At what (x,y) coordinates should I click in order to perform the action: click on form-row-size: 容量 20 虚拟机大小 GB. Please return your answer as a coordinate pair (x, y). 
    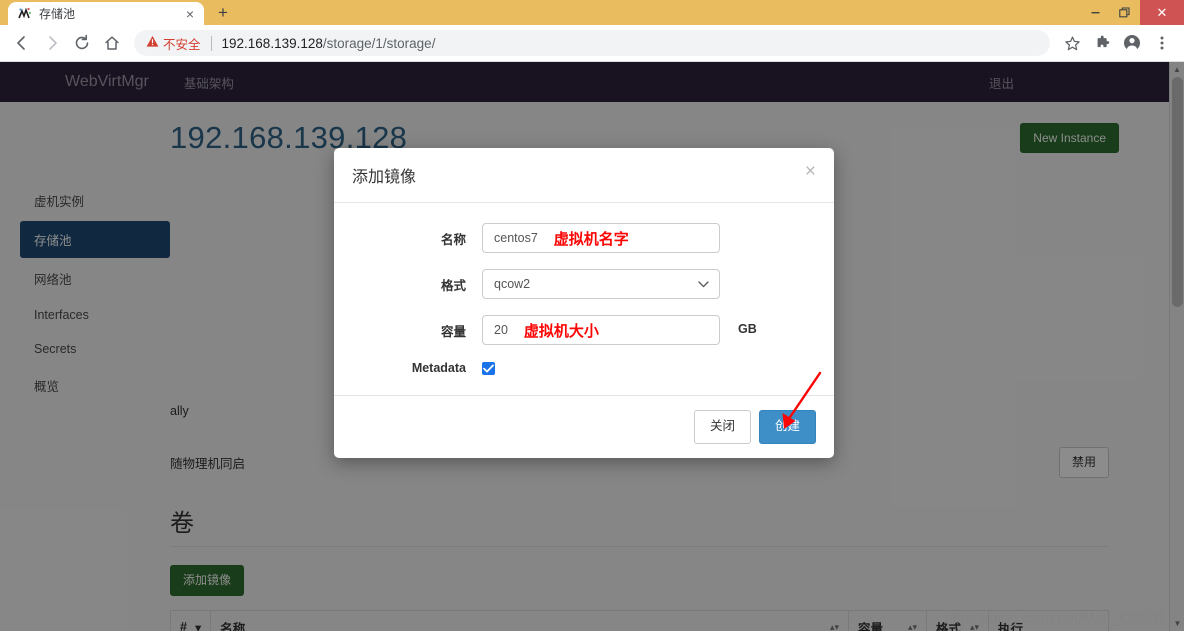
    Looking at the image, I should click on (584, 330).